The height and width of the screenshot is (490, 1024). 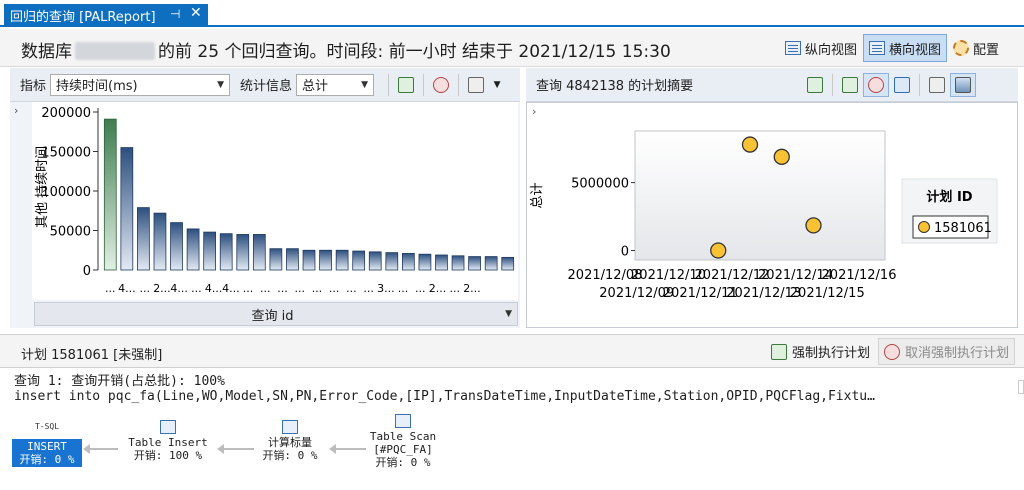 I want to click on compare-plans-button, so click(x=902, y=85).